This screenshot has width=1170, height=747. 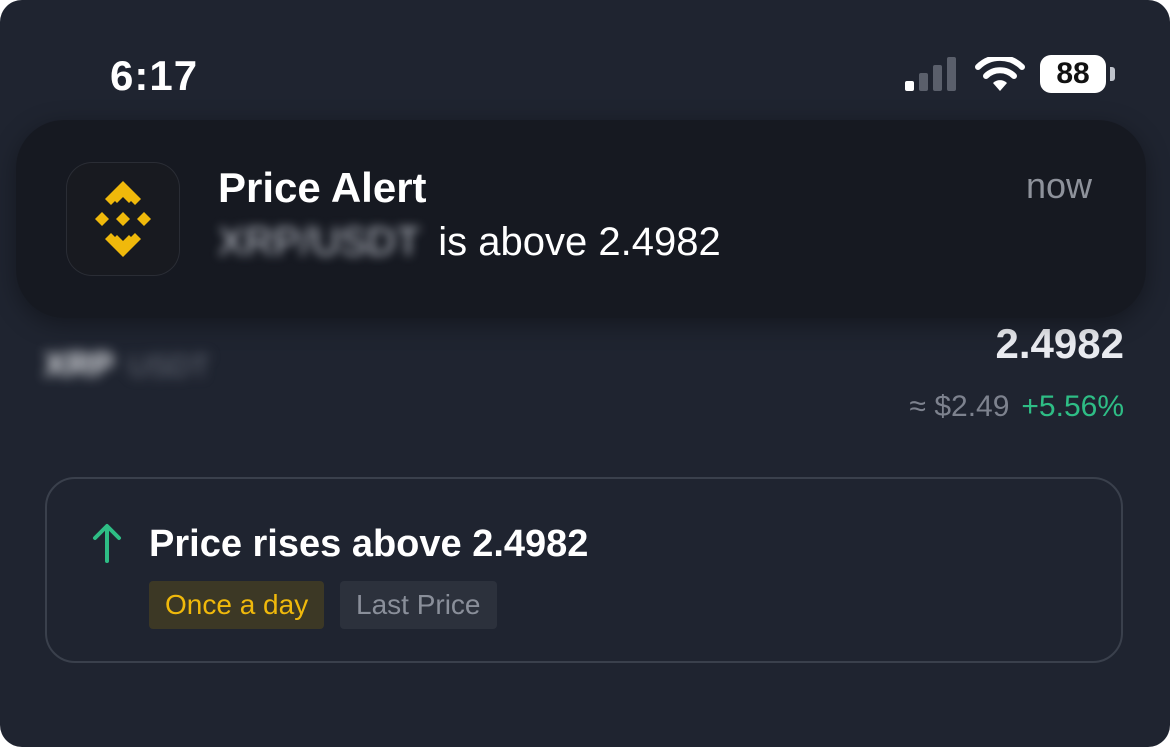 What do you see at coordinates (319, 242) in the screenshot?
I see `notification-pair: XRP/USDT` at bounding box center [319, 242].